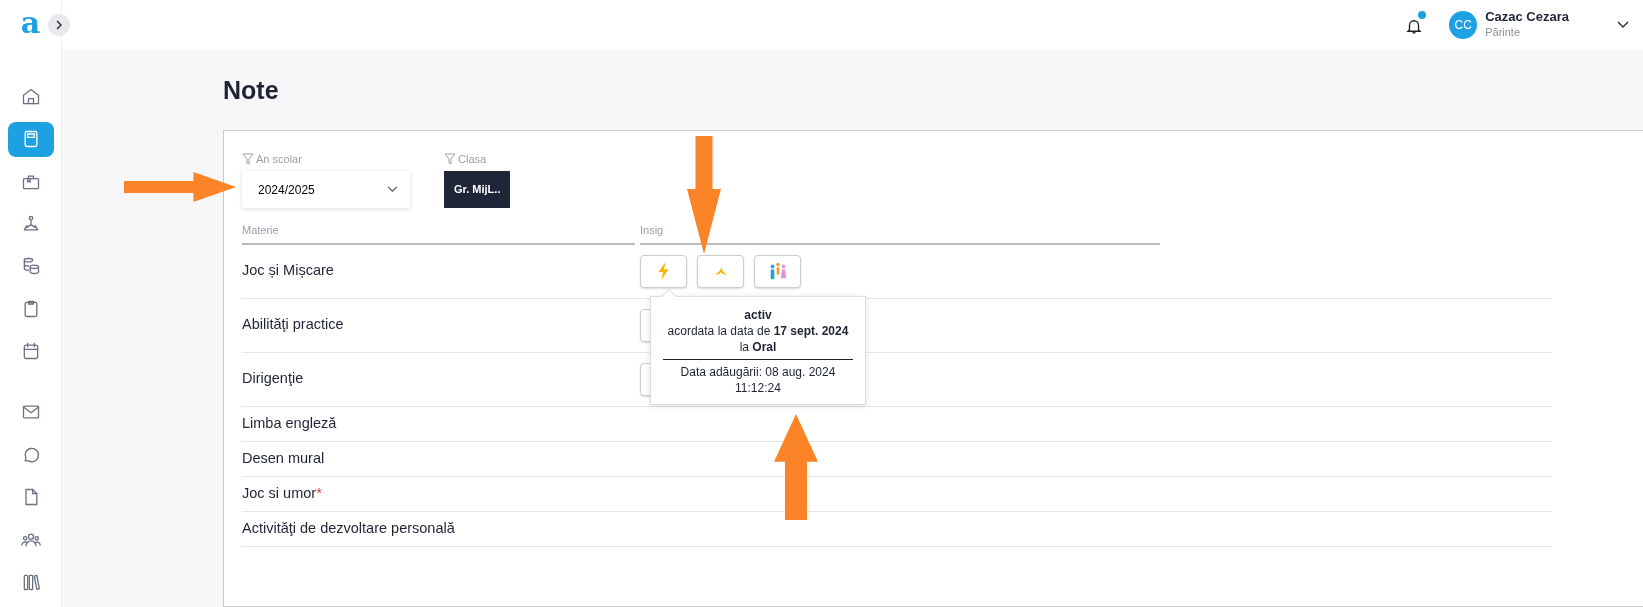 The width and height of the screenshot is (1643, 607). I want to click on tooltip-text: 11:12:24, so click(758, 388).